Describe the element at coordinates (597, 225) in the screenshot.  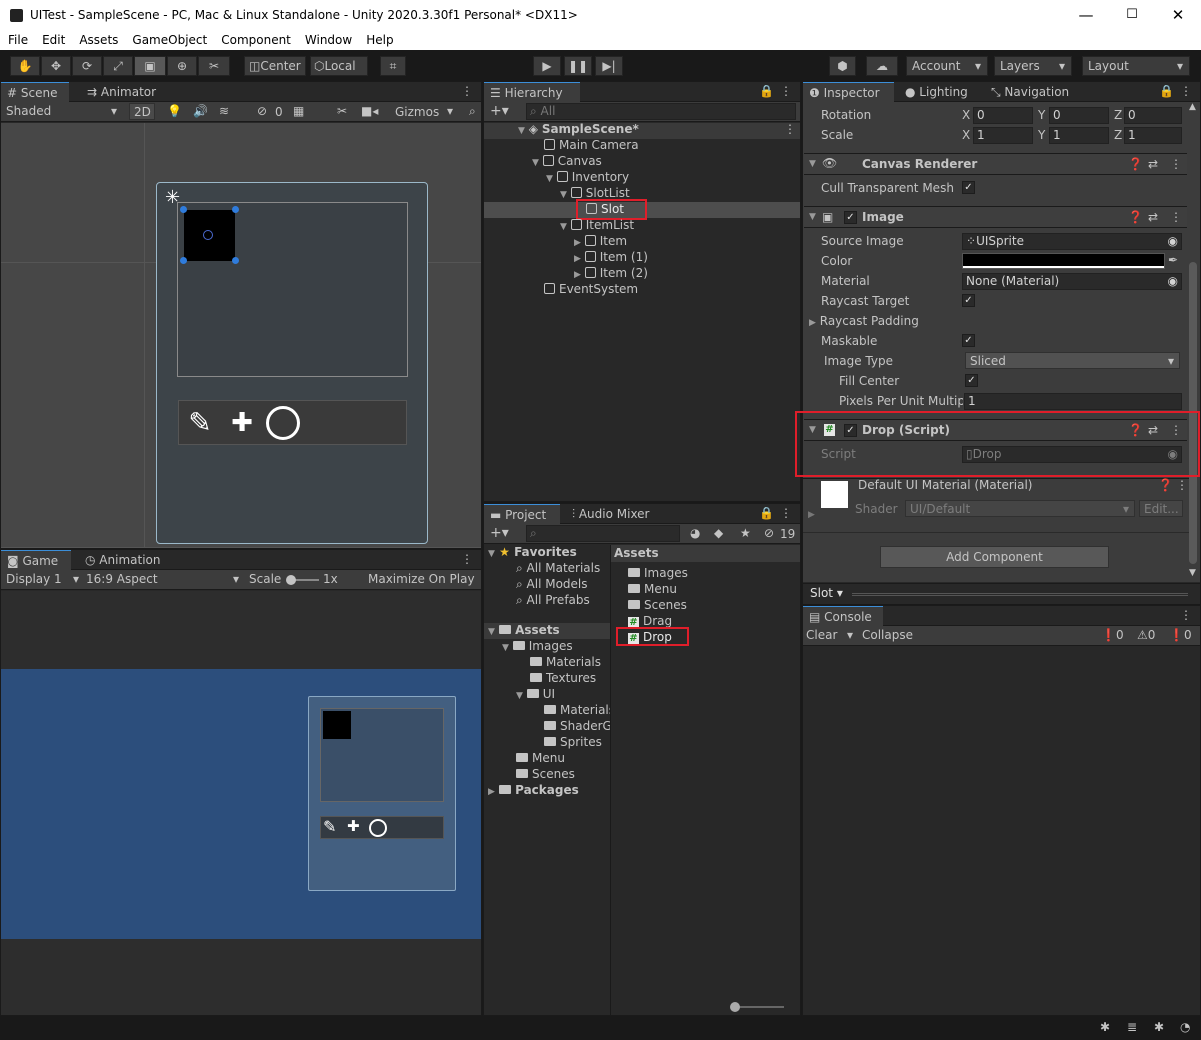
I see `list-item: ▼ ItemList` at that location.